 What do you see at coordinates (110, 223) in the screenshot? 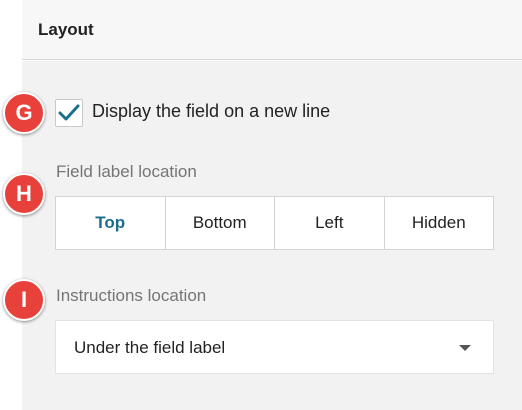
I see `label-location-option-top: Top` at bounding box center [110, 223].